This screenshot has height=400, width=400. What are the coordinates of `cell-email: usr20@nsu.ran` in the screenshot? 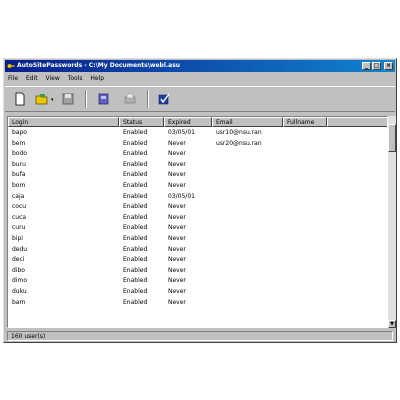 It's located at (239, 143).